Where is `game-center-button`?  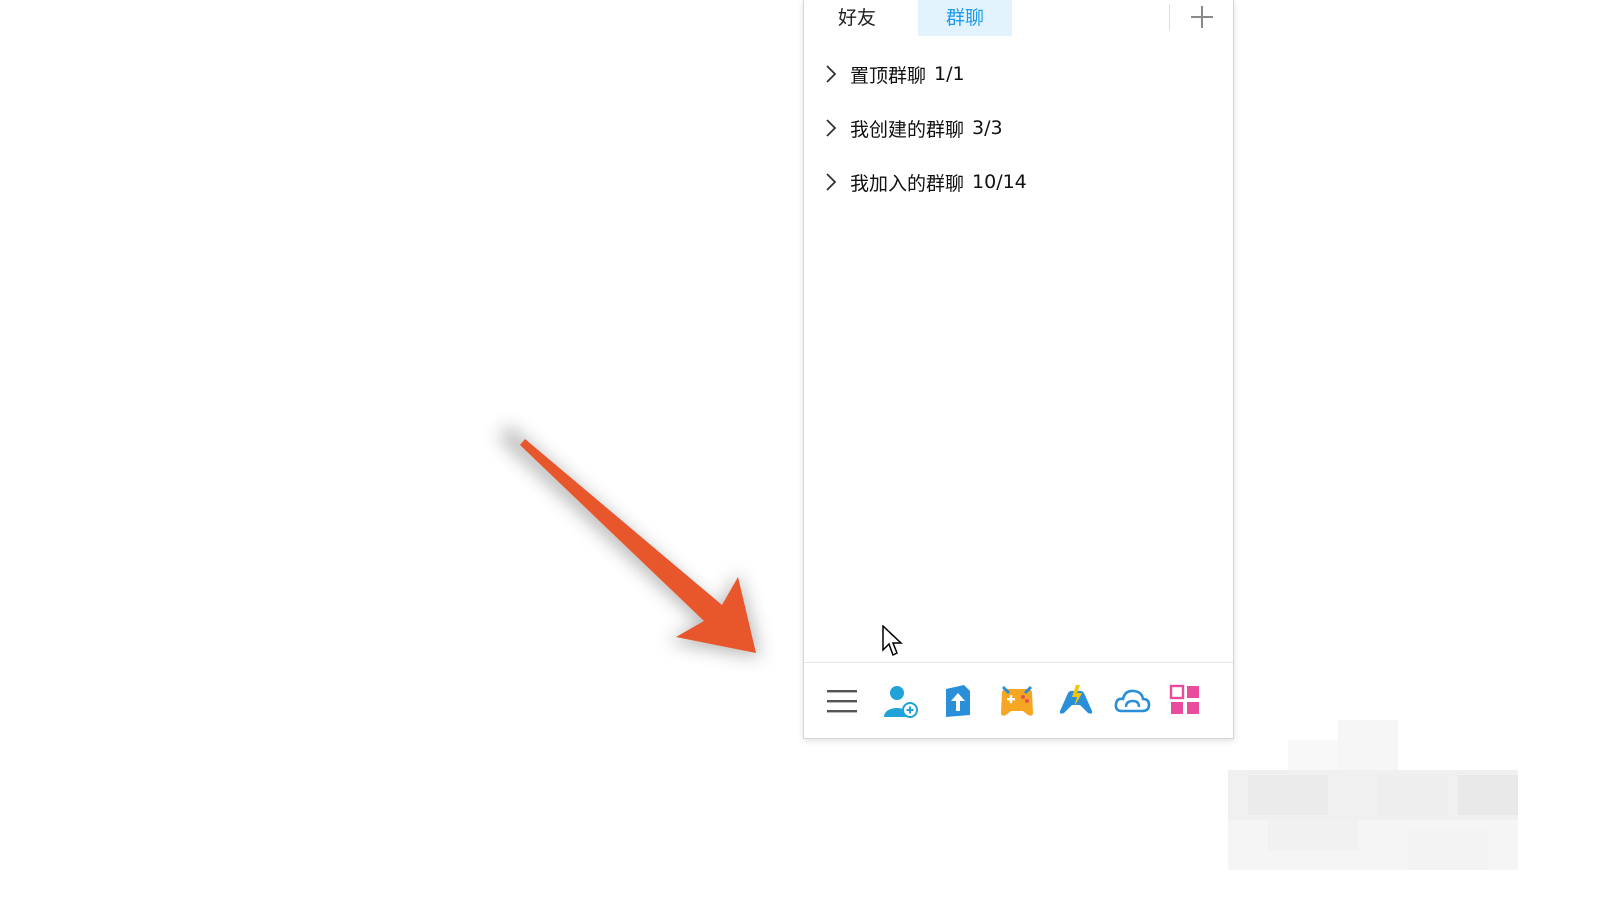 game-center-button is located at coordinates (1017, 701).